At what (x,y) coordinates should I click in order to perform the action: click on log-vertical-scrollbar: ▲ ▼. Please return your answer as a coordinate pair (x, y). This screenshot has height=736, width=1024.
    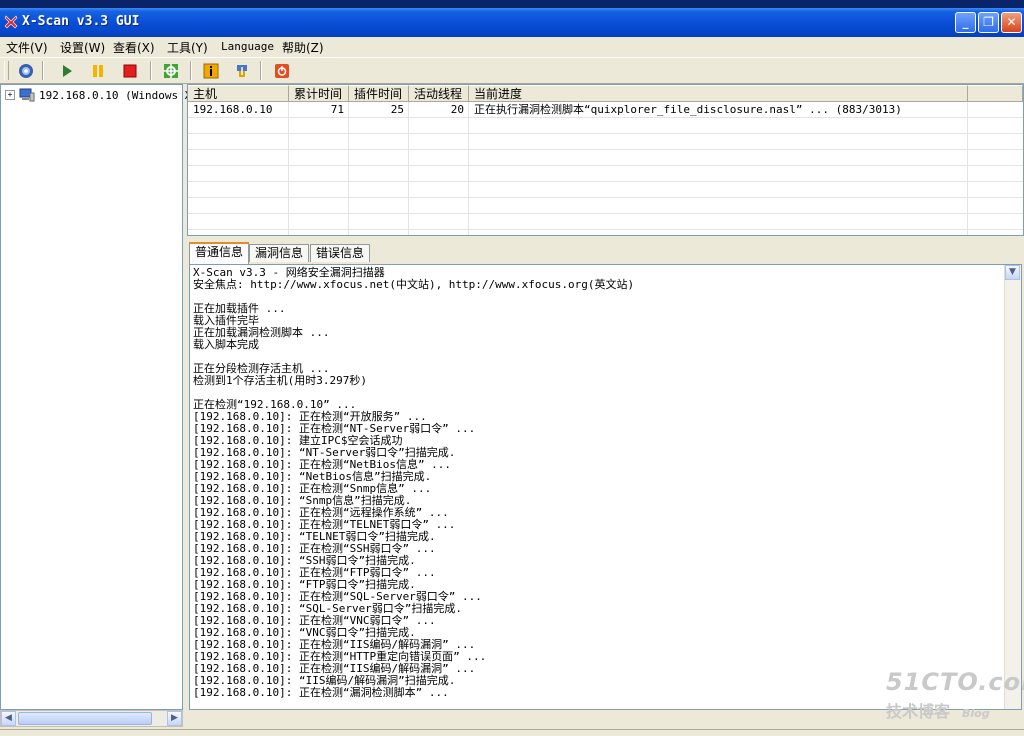
    Looking at the image, I should click on (1012, 487).